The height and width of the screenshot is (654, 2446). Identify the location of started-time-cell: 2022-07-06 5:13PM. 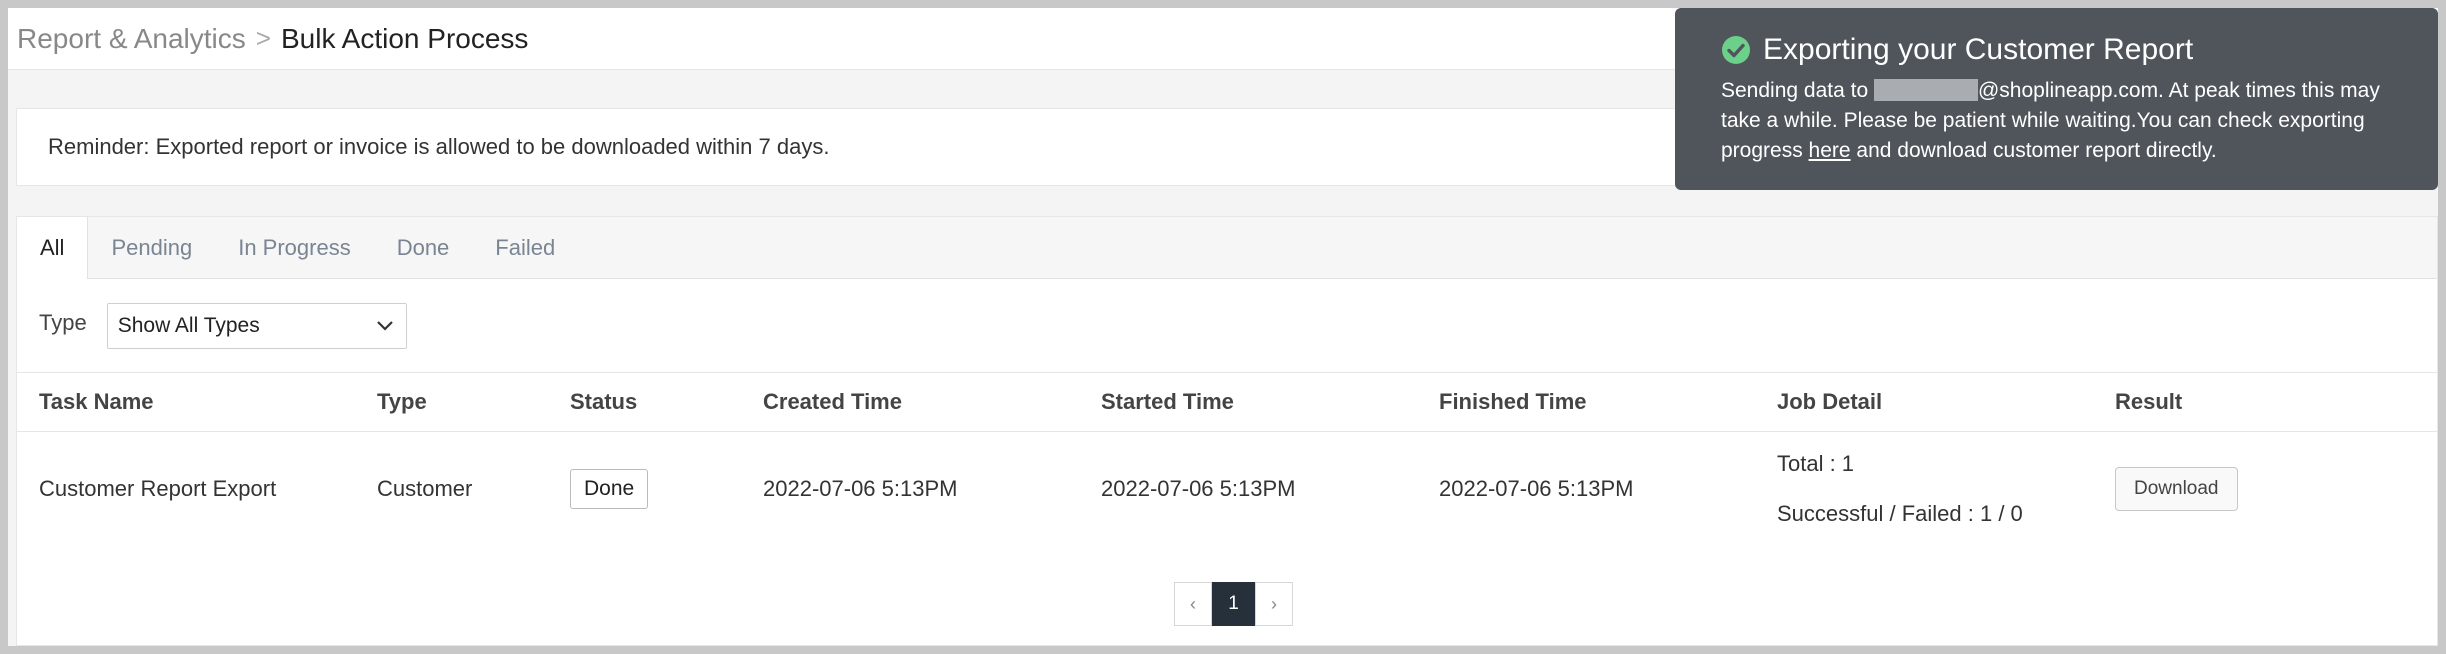
(1198, 489).